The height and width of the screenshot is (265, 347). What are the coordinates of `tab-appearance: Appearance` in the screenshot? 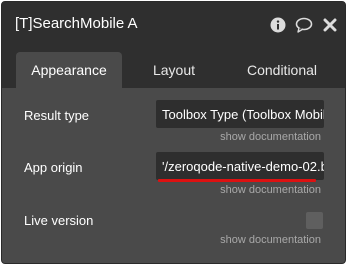 It's located at (69, 70).